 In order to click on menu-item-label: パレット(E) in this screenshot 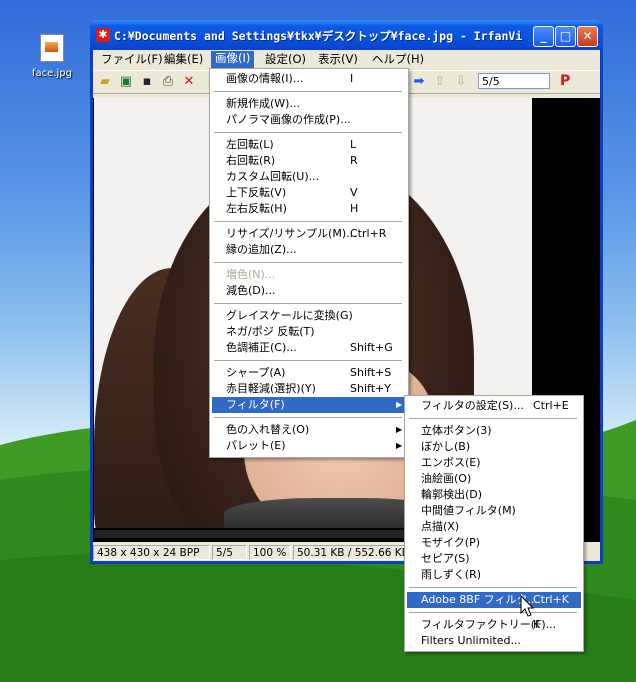, I will do `click(256, 445)`.